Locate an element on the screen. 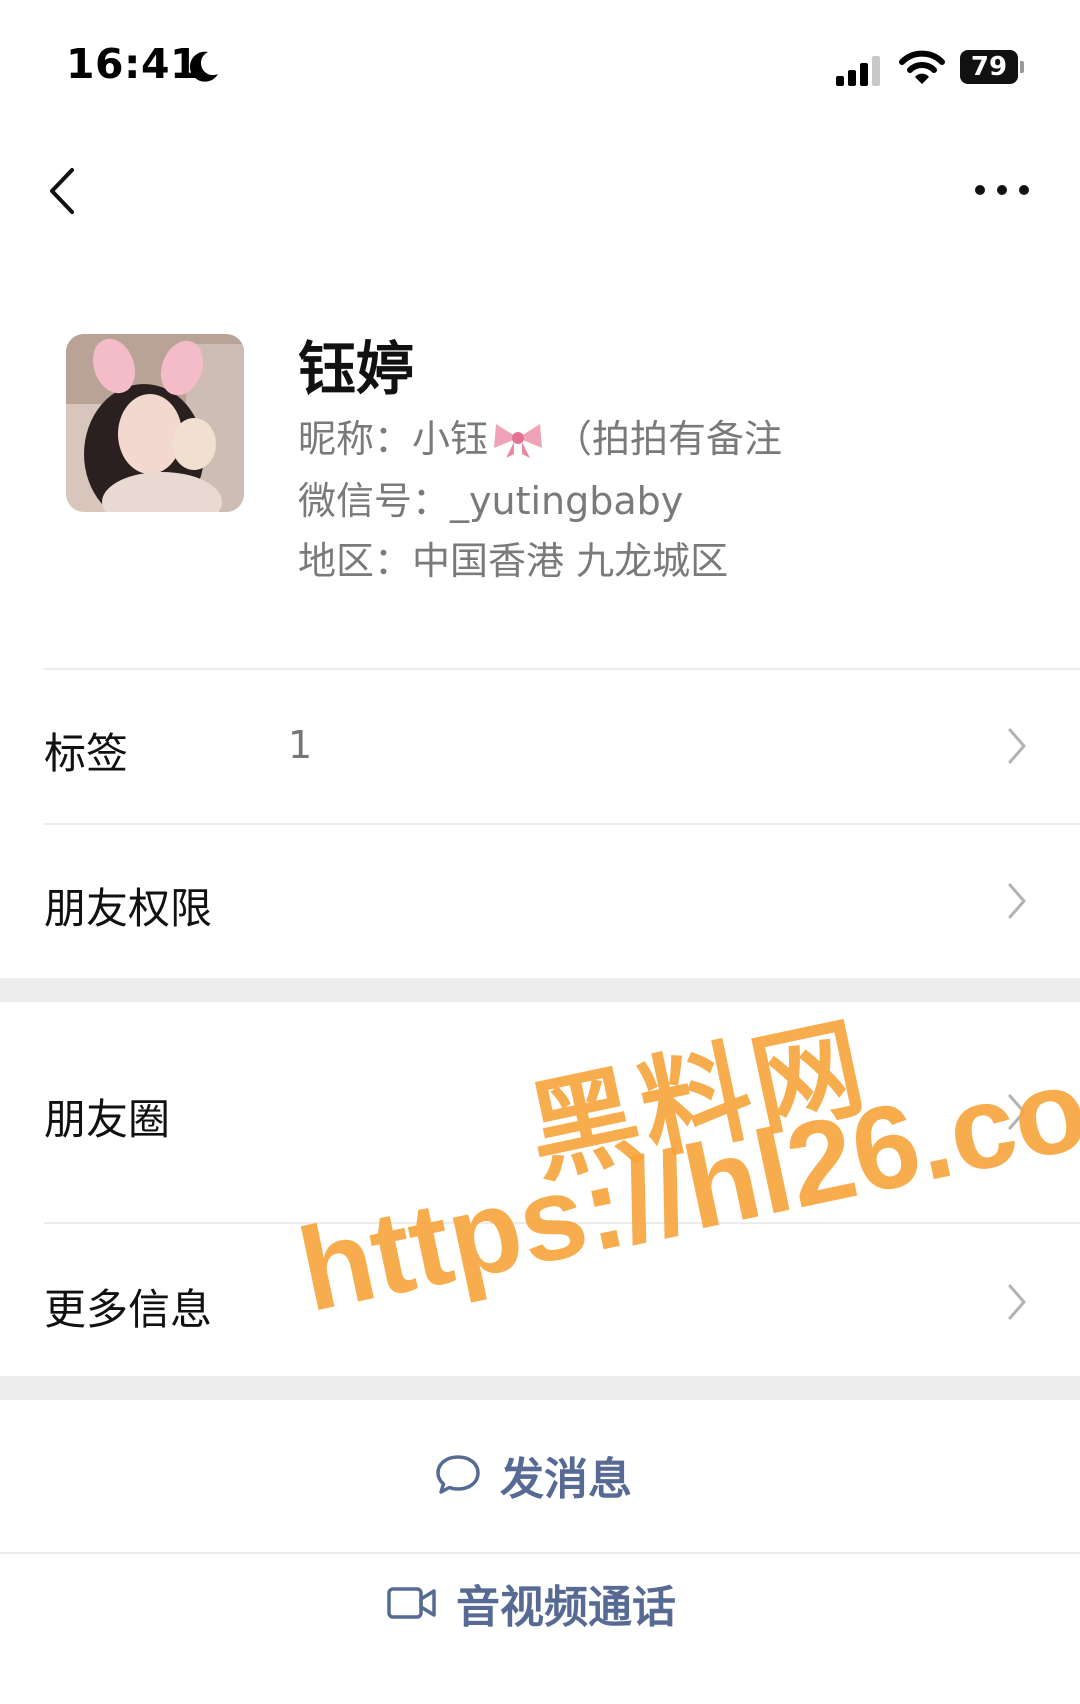  battery-icon: 79 is located at coordinates (992, 67).